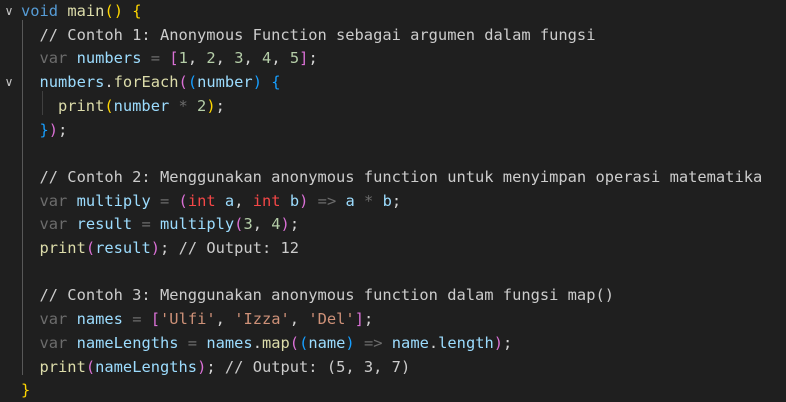 Image resolution: width=786 pixels, height=402 pixels. I want to click on code-token: int, so click(266, 200).